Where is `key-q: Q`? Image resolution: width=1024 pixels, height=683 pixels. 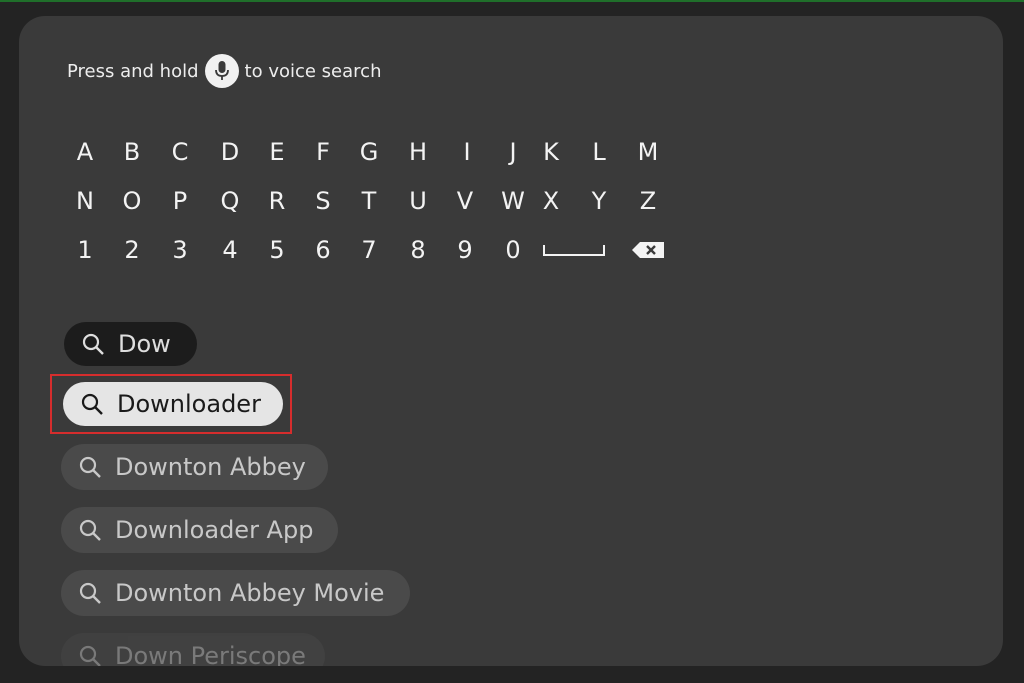
key-q: Q is located at coordinates (230, 201).